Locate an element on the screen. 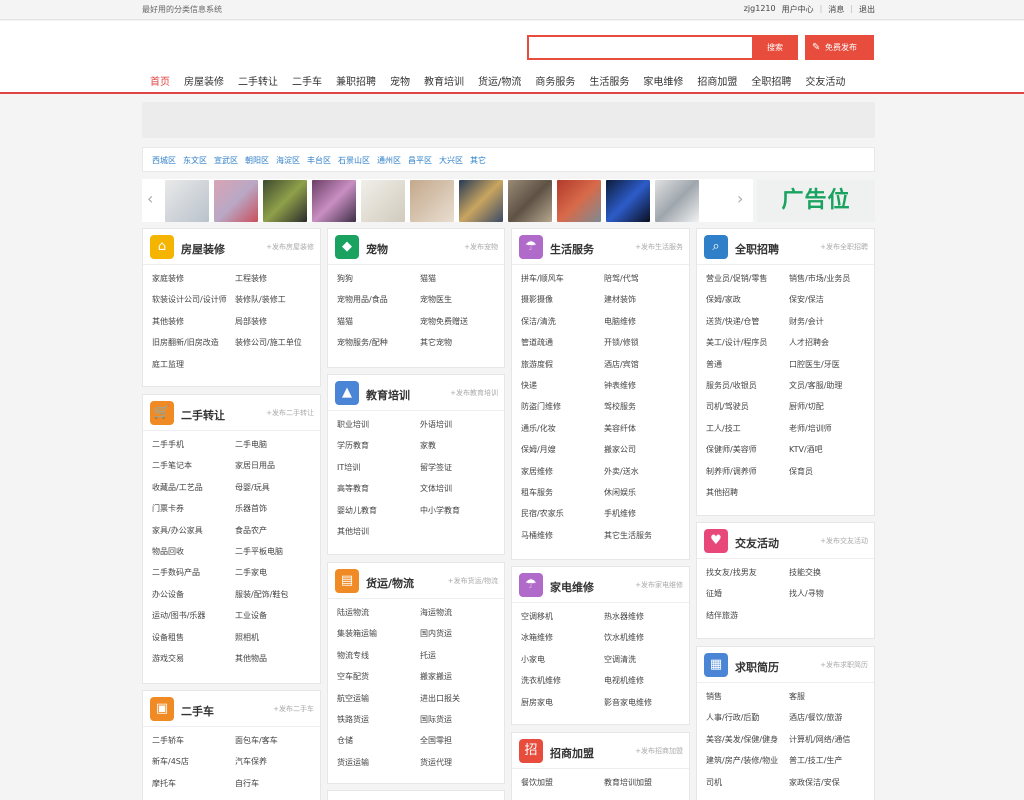 The image size is (1024, 800). category-link: 国际货运 is located at coordinates (462, 723).